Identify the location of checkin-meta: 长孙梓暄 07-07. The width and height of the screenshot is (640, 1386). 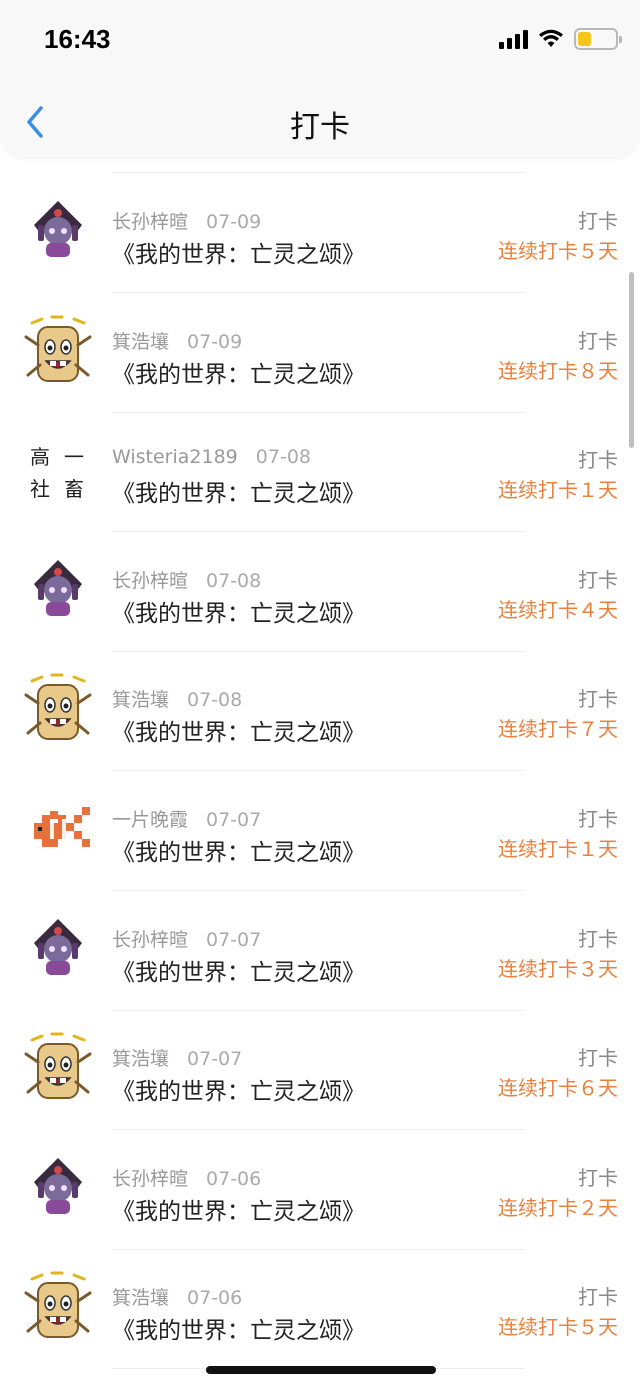
(186, 938).